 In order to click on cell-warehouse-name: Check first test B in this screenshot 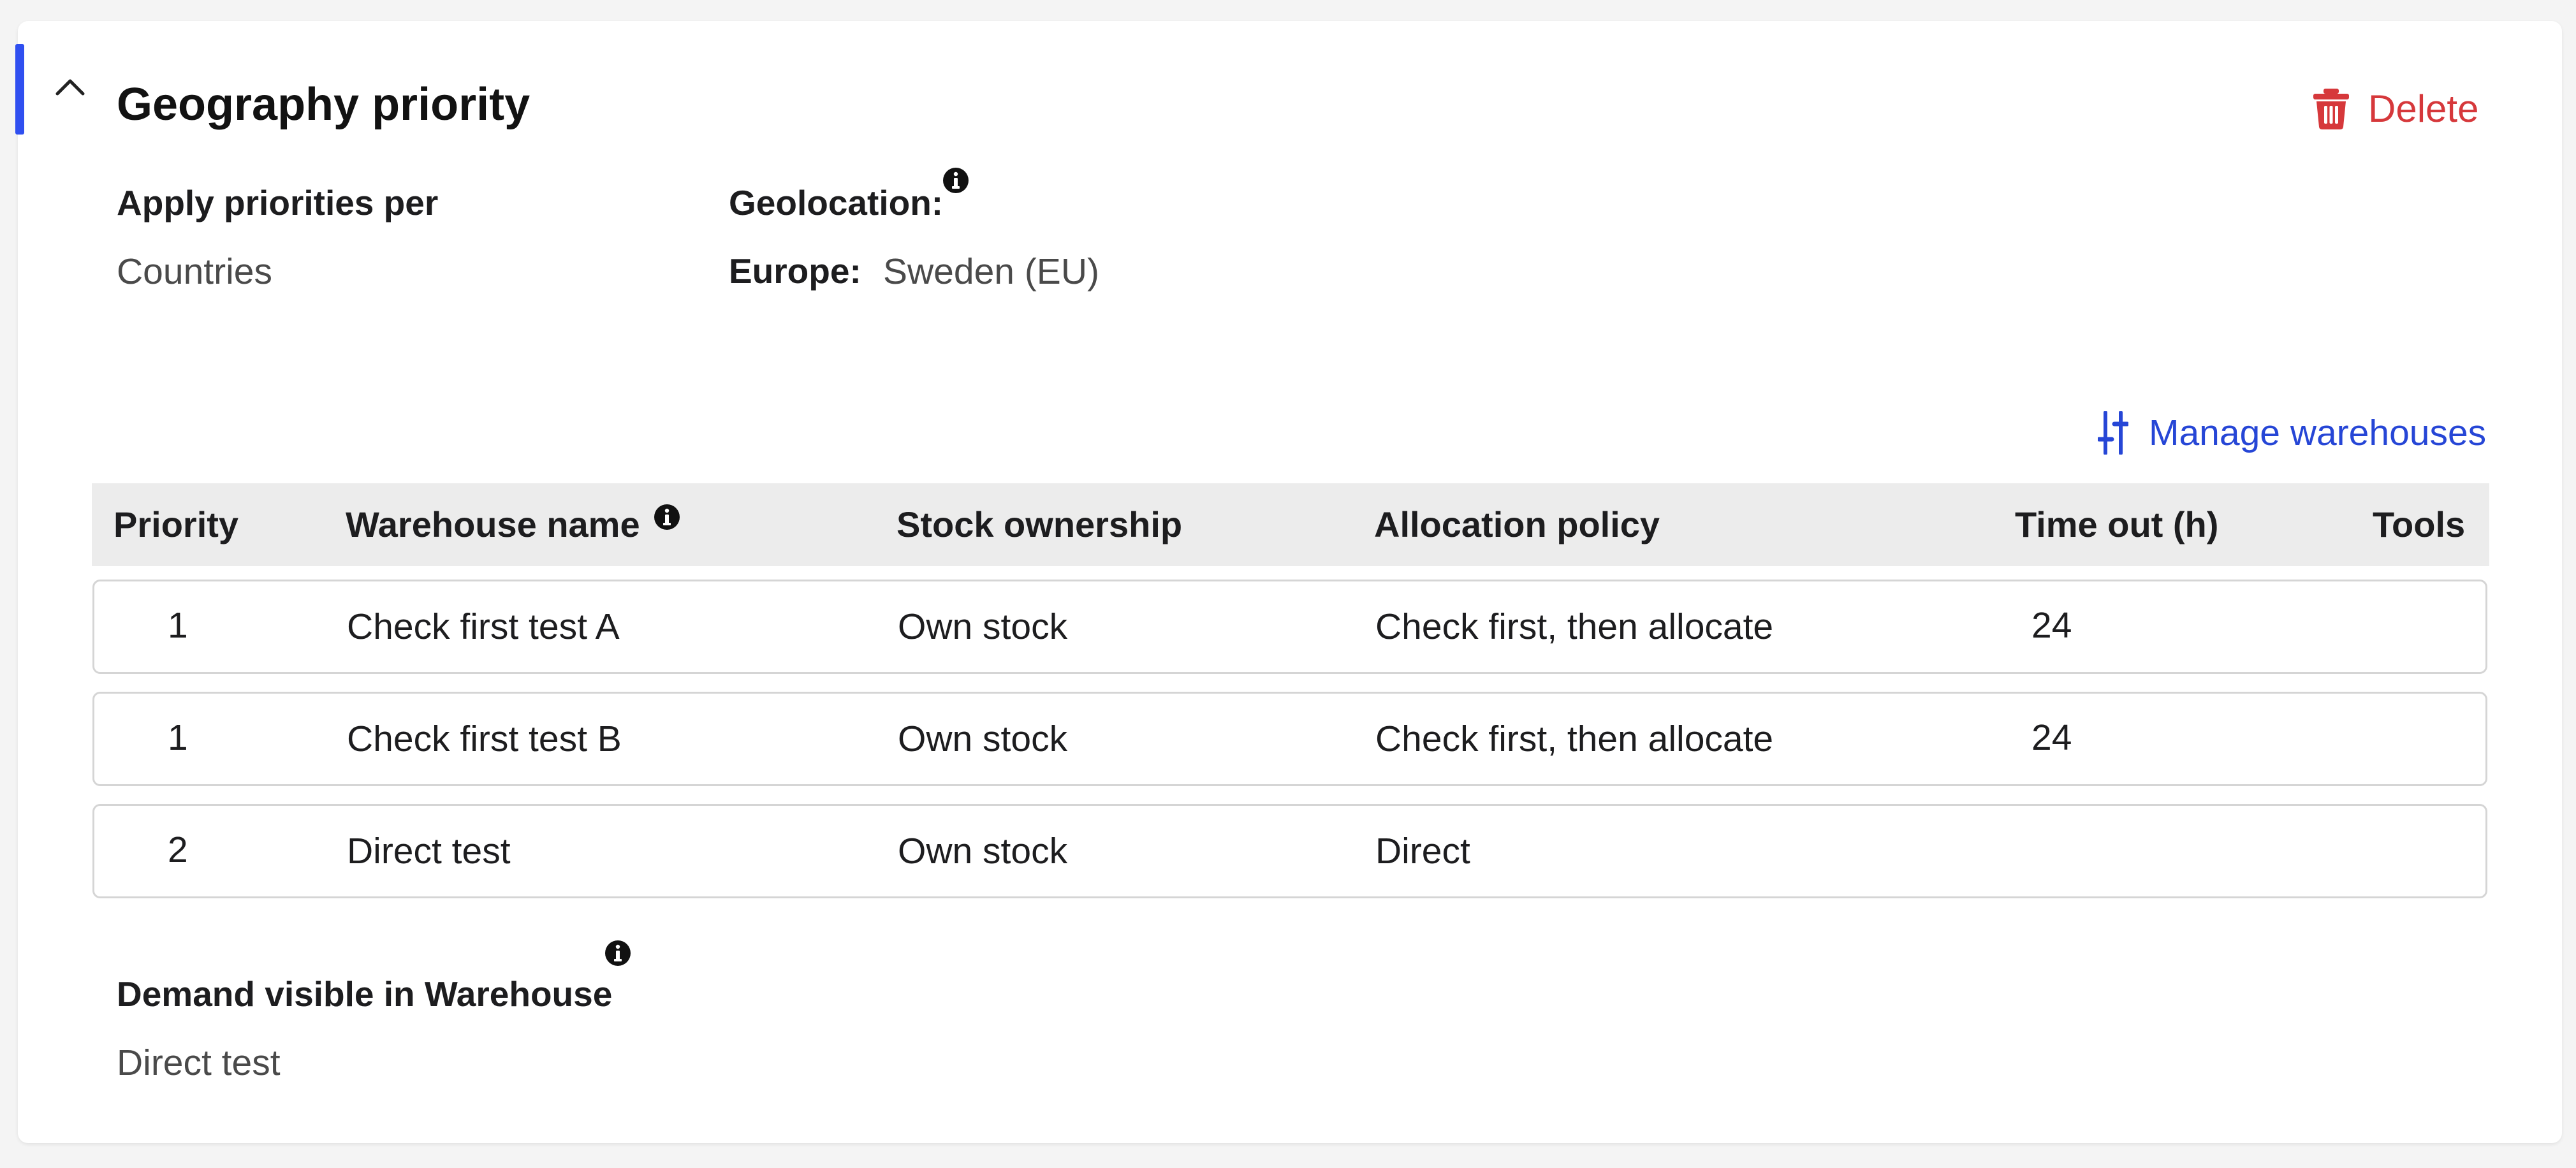, I will do `click(484, 739)`.